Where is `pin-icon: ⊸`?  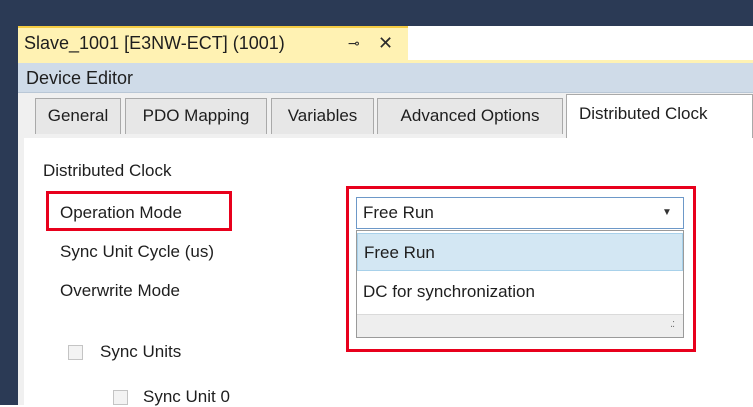 pin-icon: ⊸ is located at coordinates (354, 43).